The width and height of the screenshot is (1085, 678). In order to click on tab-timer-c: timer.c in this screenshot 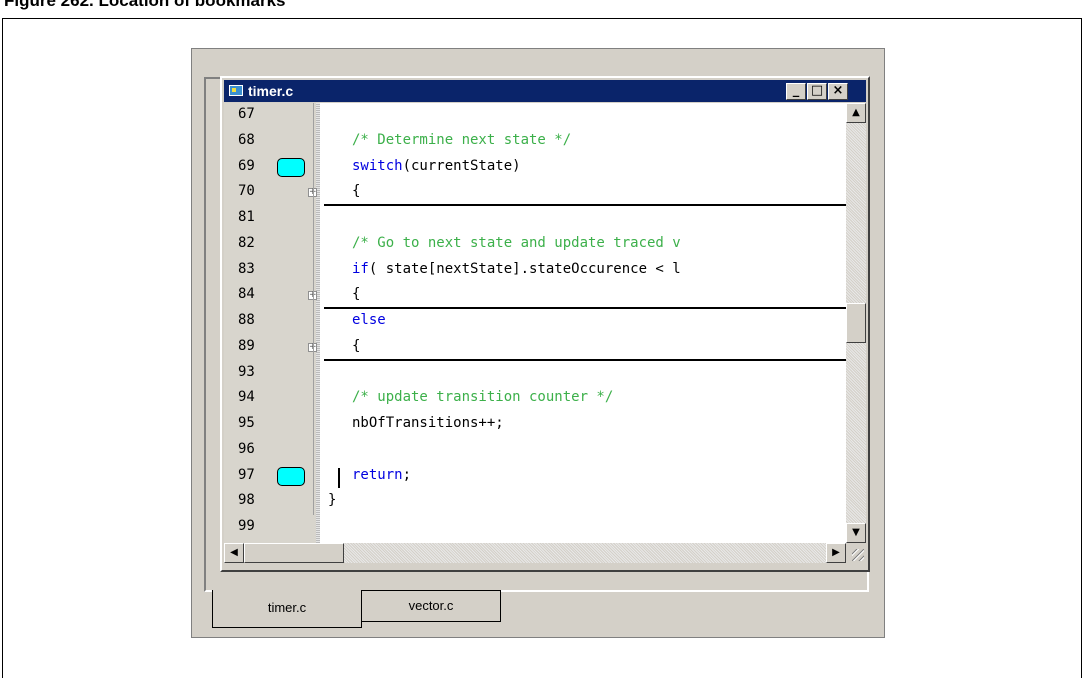, I will do `click(287, 609)`.